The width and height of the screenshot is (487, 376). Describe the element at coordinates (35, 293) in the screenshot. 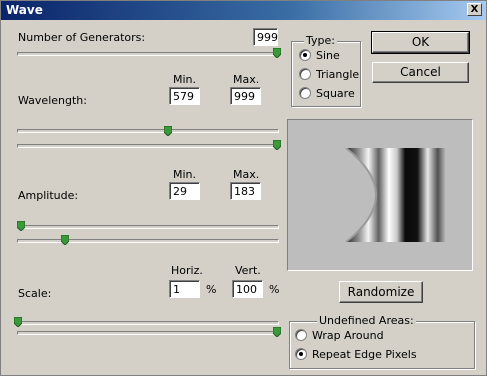

I see `scale-label: Scale:` at that location.